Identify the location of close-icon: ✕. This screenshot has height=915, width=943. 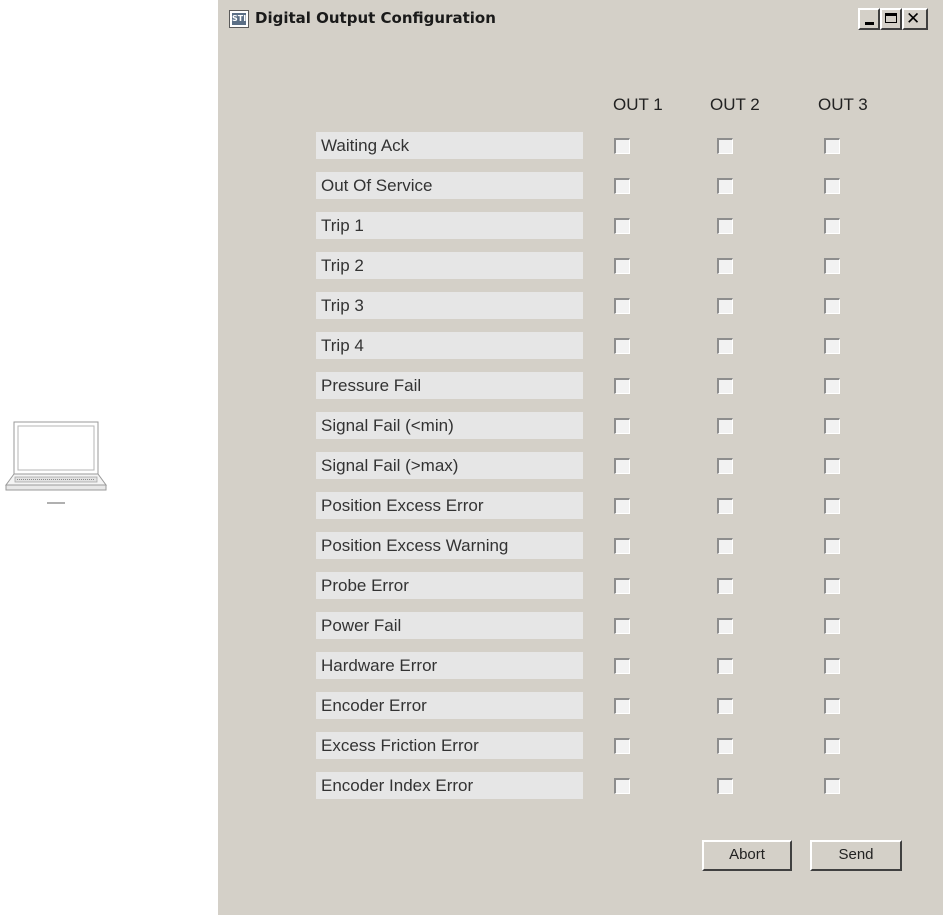
(913, 19).